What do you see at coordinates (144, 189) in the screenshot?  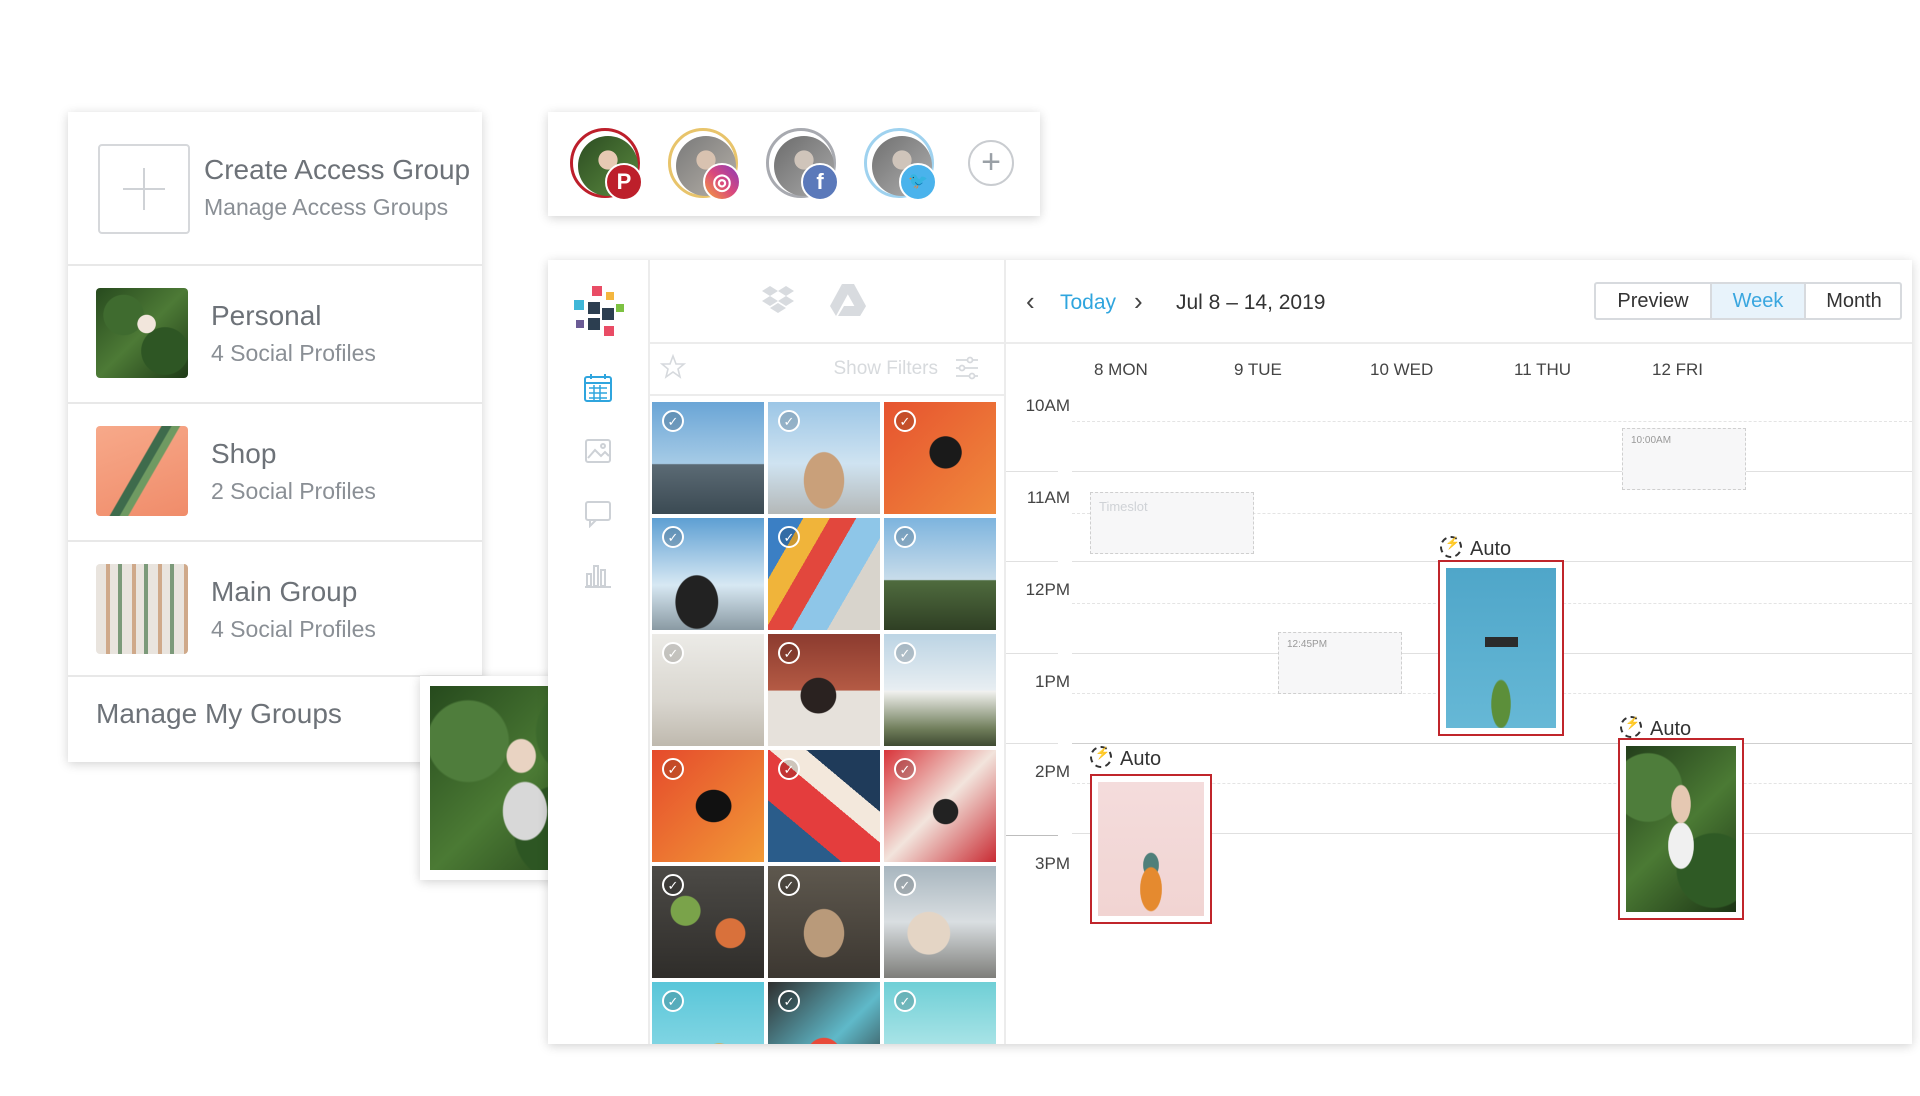 I see `plus-icon` at bounding box center [144, 189].